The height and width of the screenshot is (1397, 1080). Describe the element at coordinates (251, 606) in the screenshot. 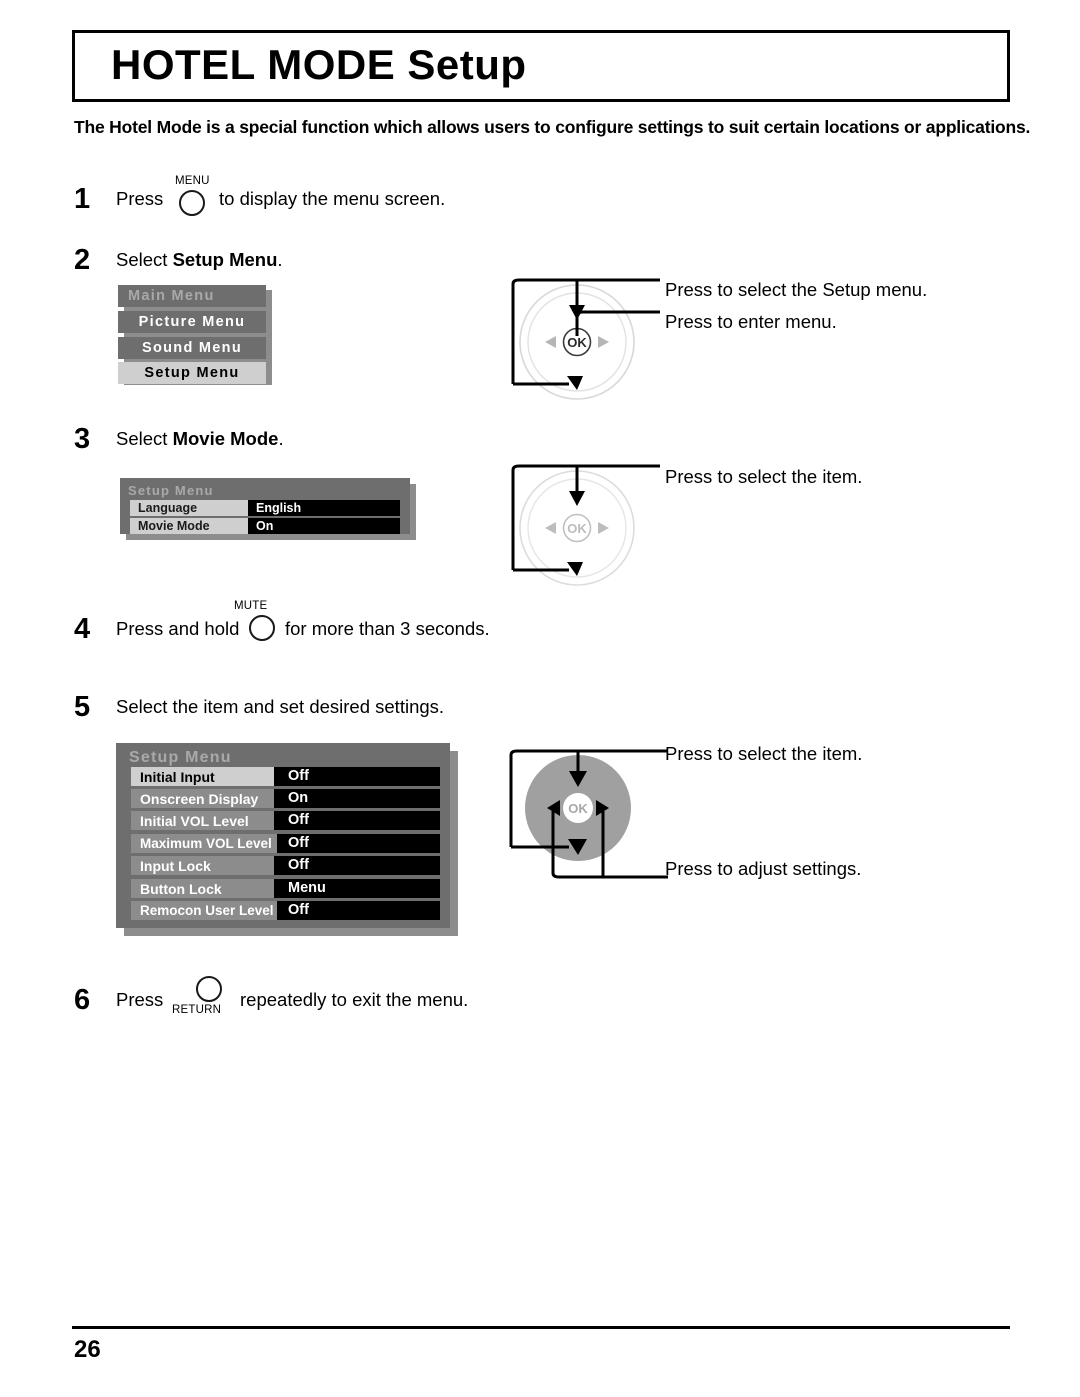

I see `mute-button-caption: MUTE` at that location.